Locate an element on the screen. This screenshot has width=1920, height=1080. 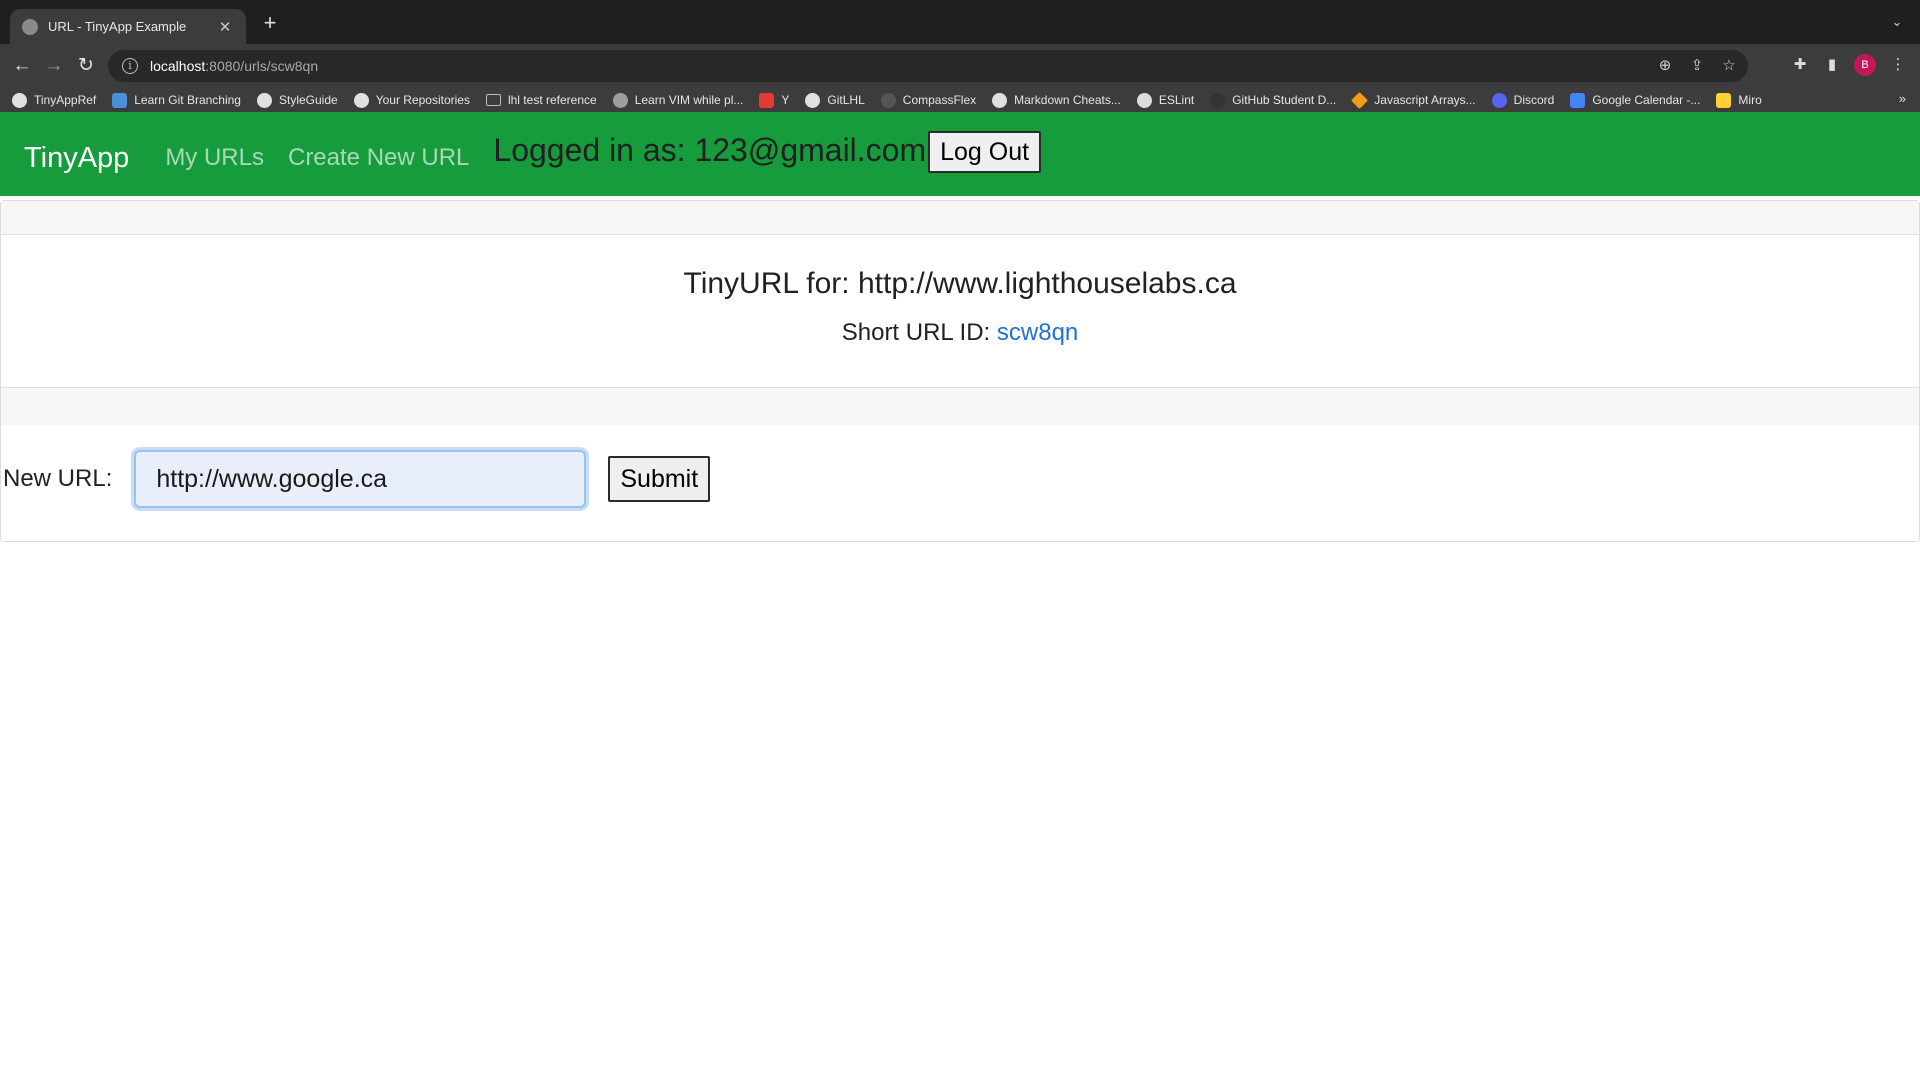
back-icon: ← is located at coordinates (22, 66).